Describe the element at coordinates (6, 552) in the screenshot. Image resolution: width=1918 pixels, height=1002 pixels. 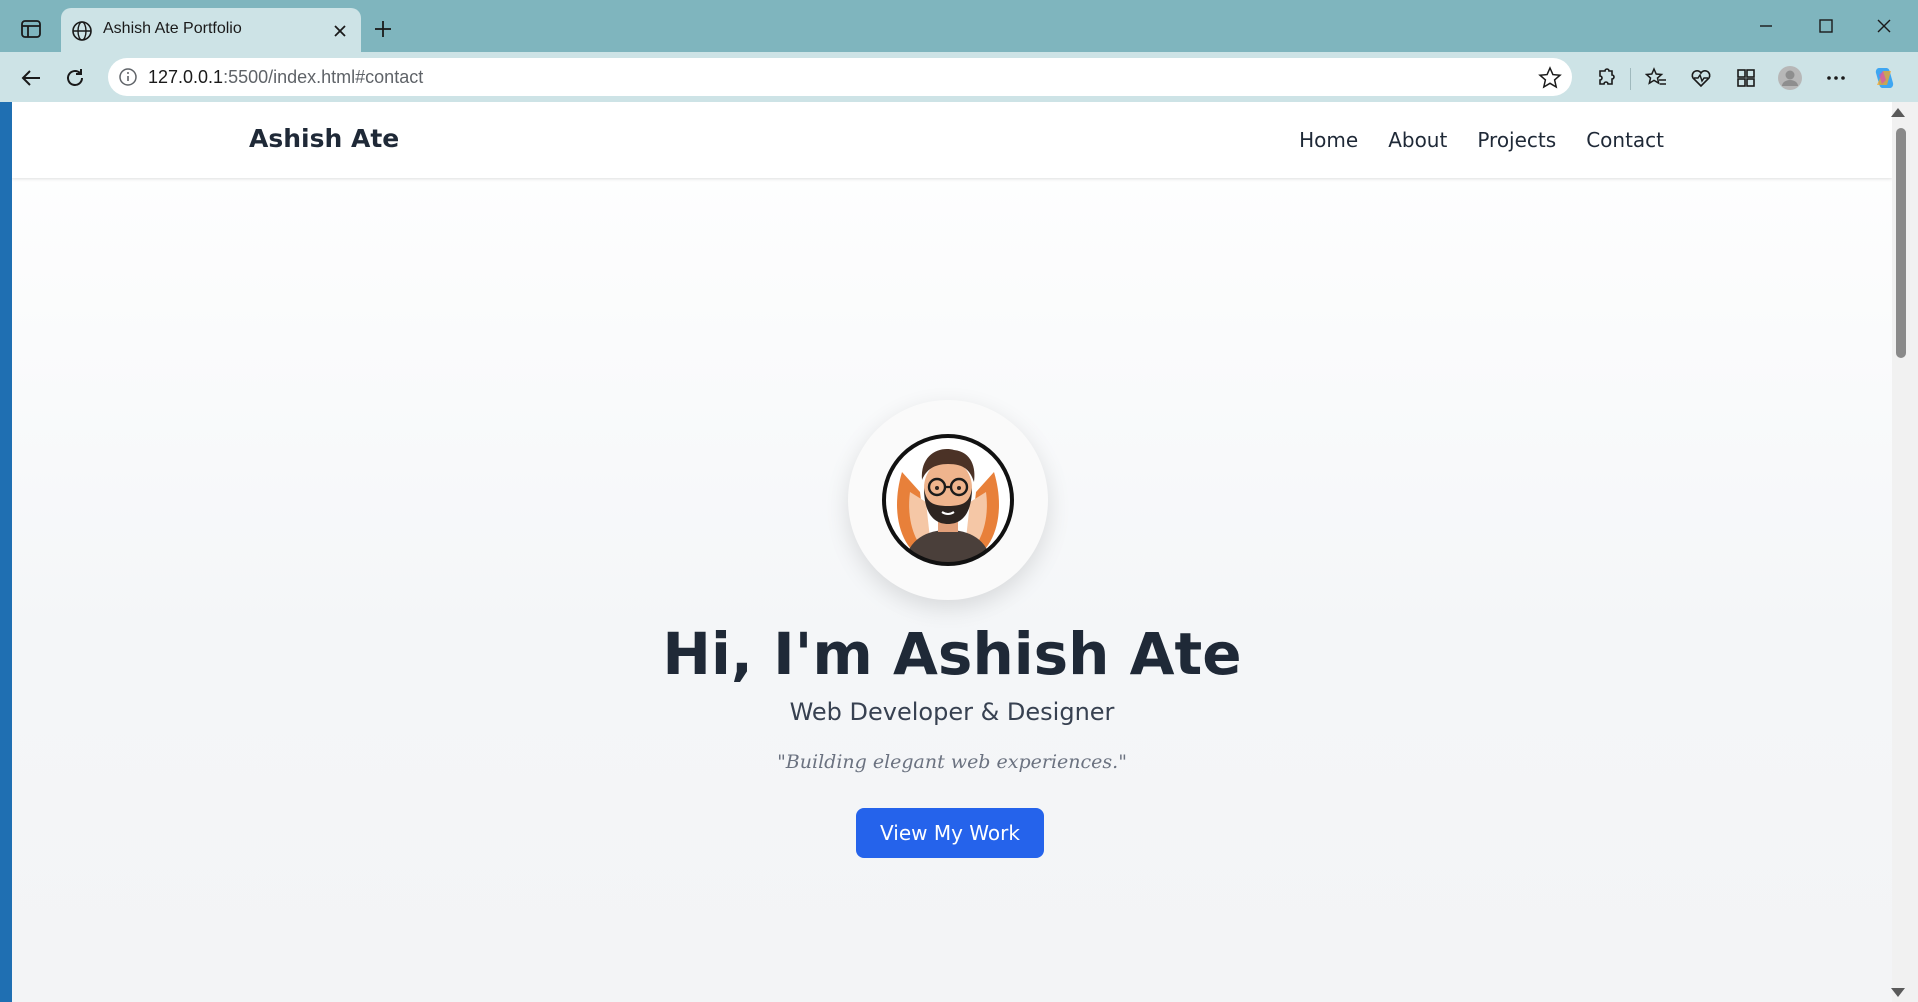
I see `desktop-edge` at that location.